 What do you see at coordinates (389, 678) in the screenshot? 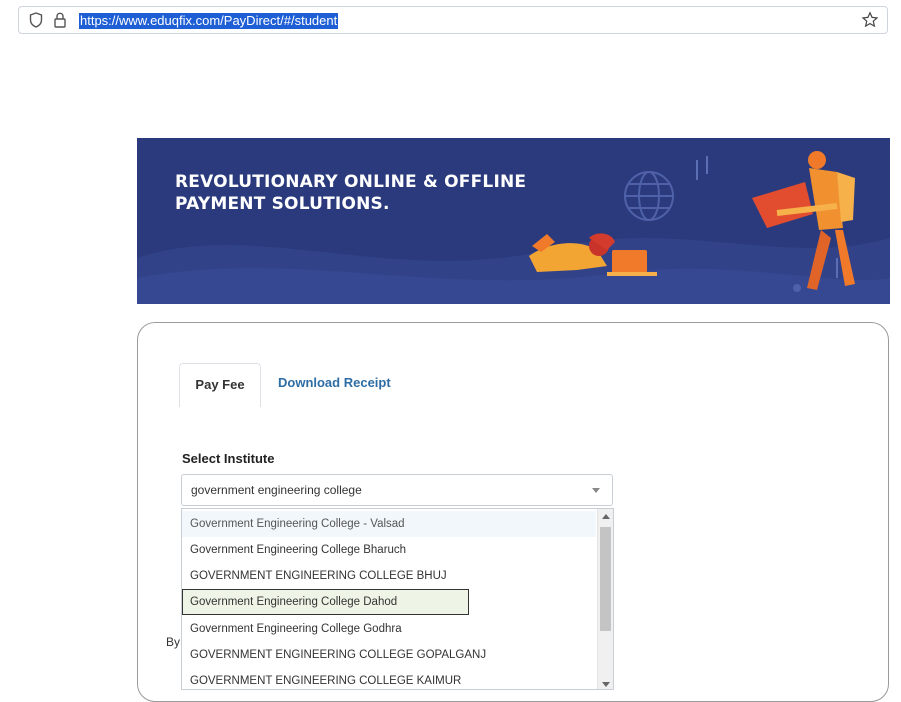
I see `dropdown-option: GOVERNMENT ENGINEERING COLLEGE KAIMUR` at bounding box center [389, 678].